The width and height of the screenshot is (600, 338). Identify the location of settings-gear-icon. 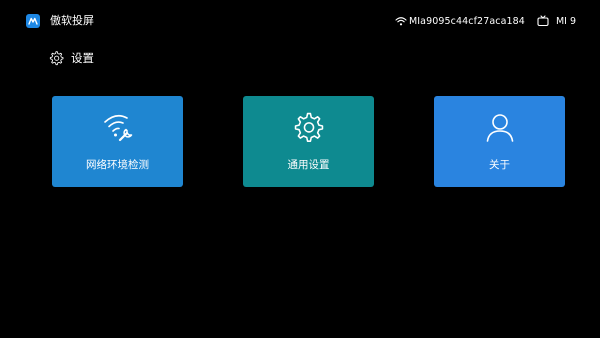
(56, 58).